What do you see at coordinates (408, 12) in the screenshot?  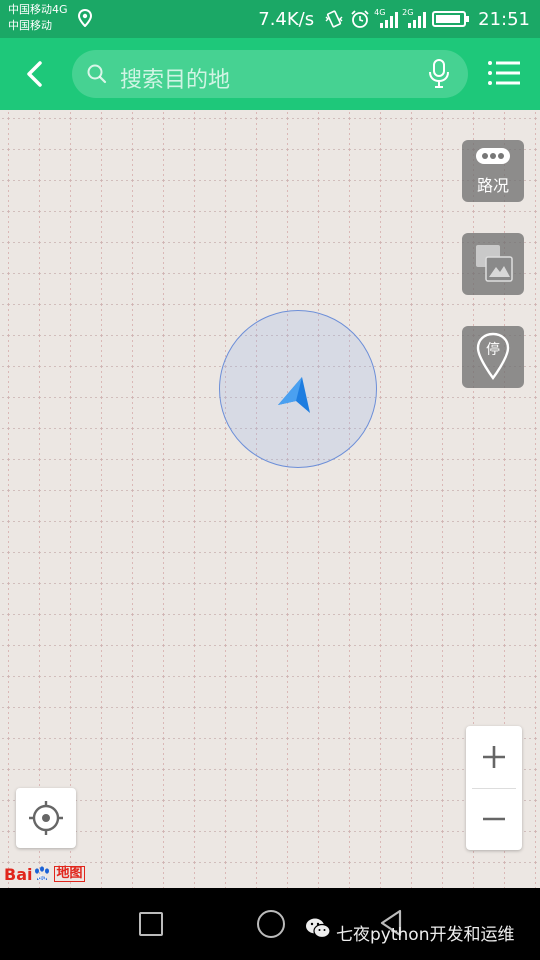 I see `sim2-tag: 2G` at bounding box center [408, 12].